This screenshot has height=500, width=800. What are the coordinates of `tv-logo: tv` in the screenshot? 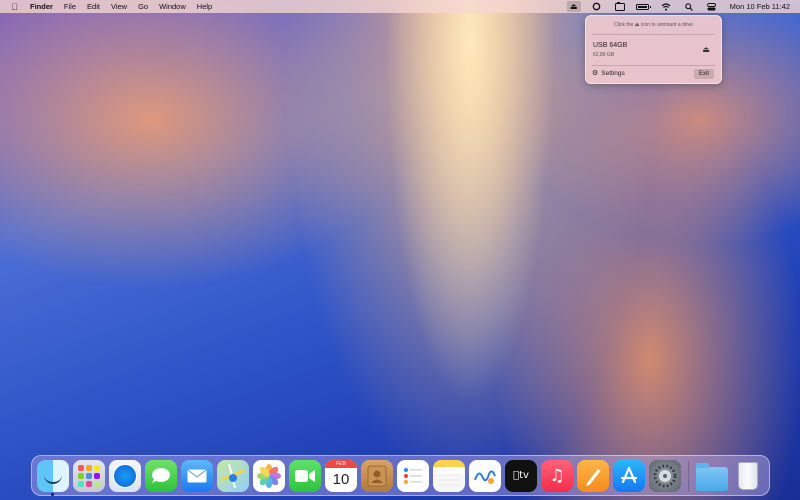 It's located at (521, 475).